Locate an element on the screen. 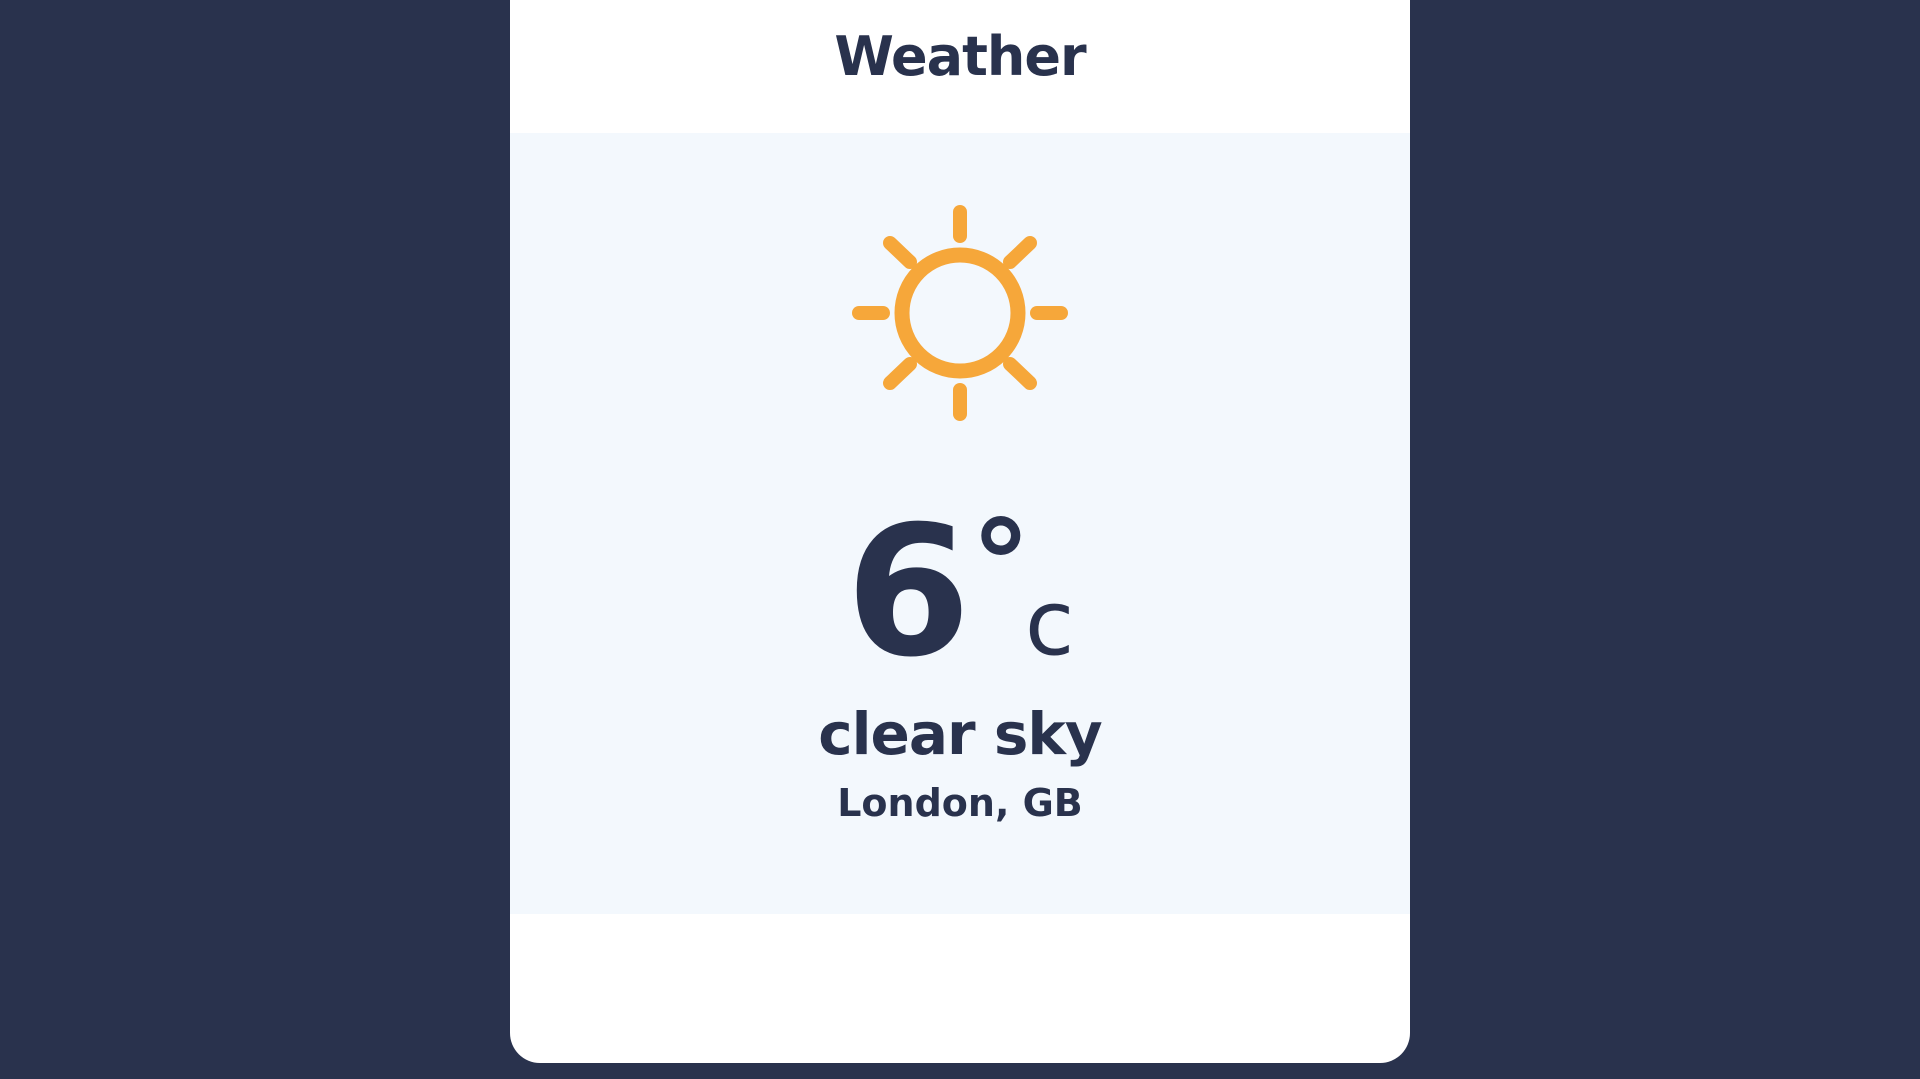  temperature-unit: c is located at coordinates (1049, 623).